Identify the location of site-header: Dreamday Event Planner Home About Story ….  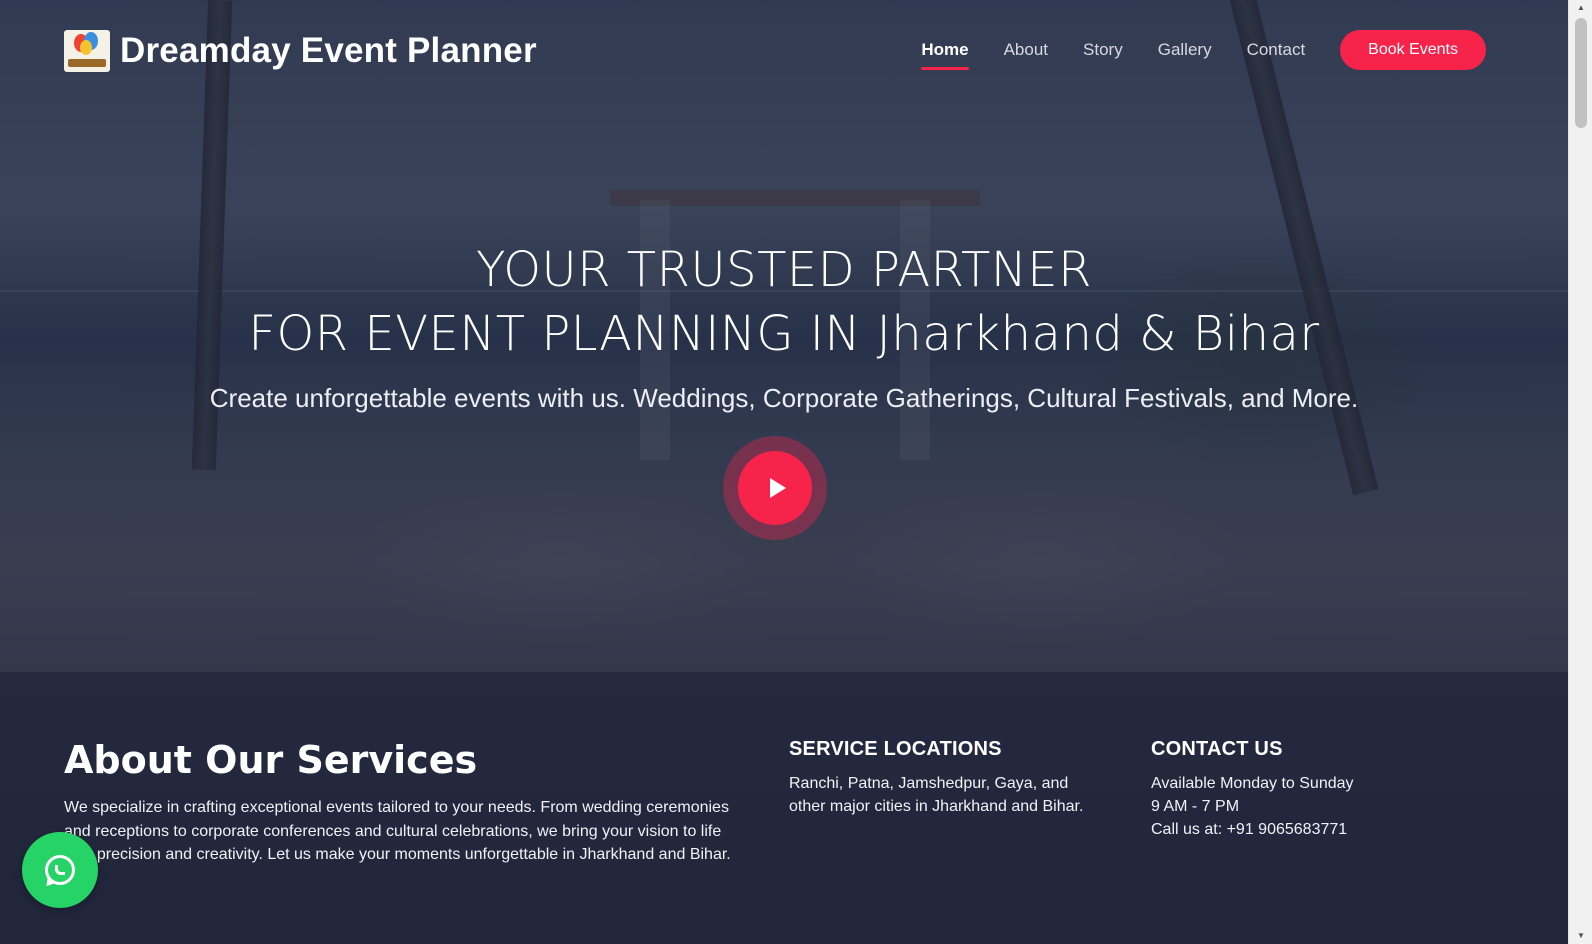
(784, 50).